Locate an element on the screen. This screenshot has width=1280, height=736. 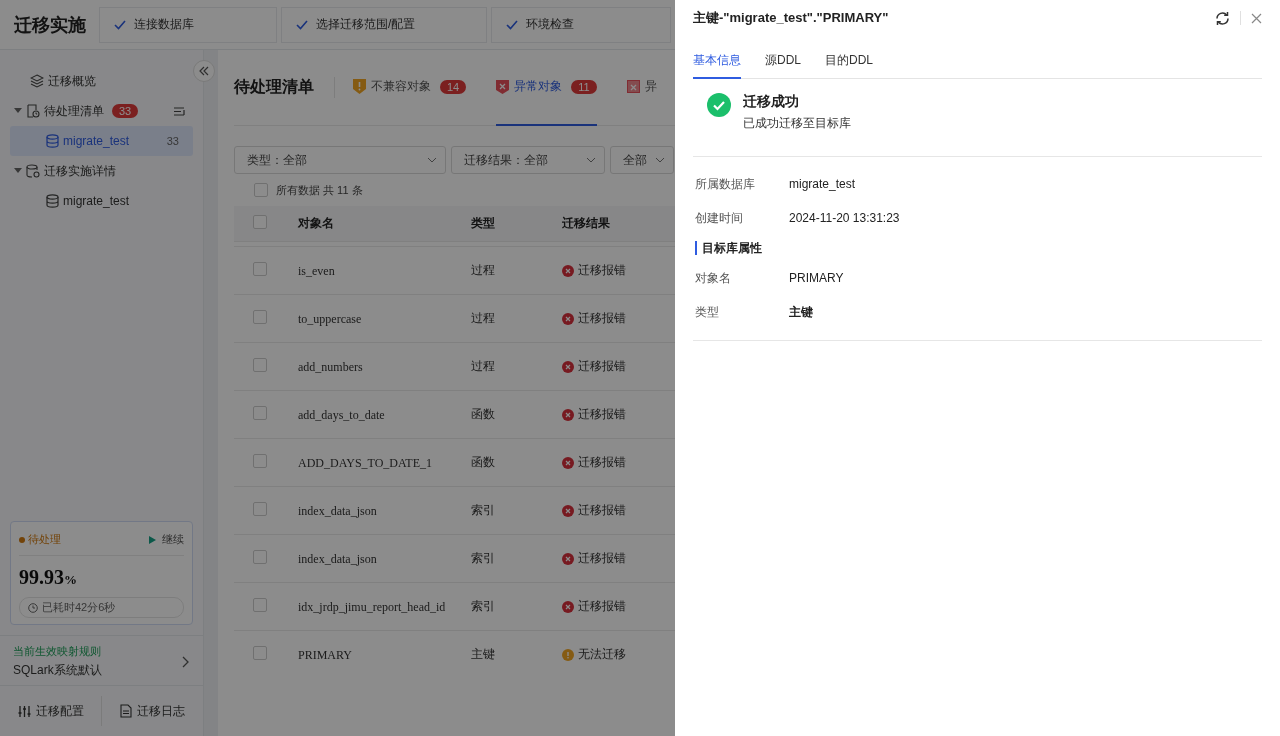
double-chevron-left-icon is located at coordinates (204, 71).